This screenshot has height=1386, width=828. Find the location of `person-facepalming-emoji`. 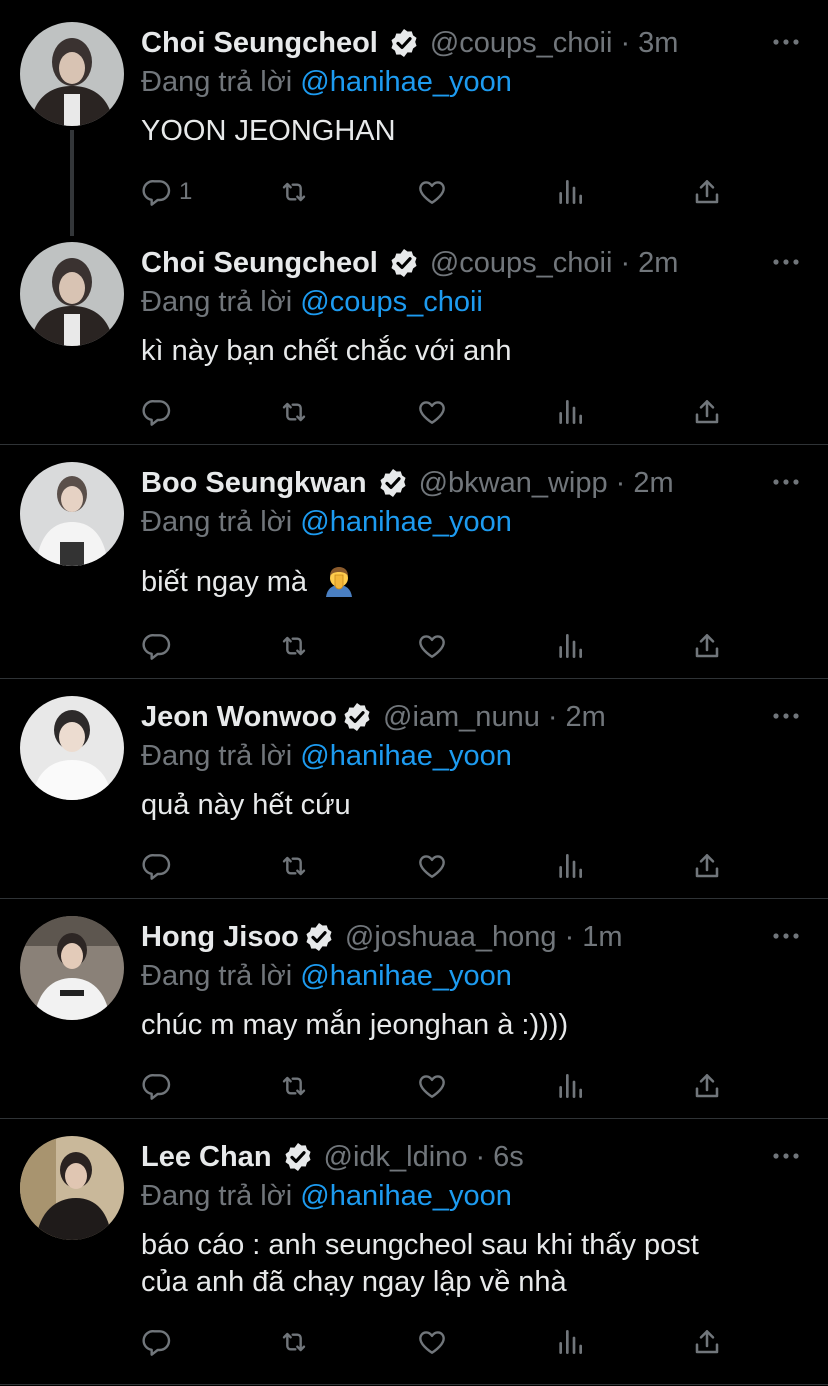

person-facepalming-emoji is located at coordinates (339, 582).